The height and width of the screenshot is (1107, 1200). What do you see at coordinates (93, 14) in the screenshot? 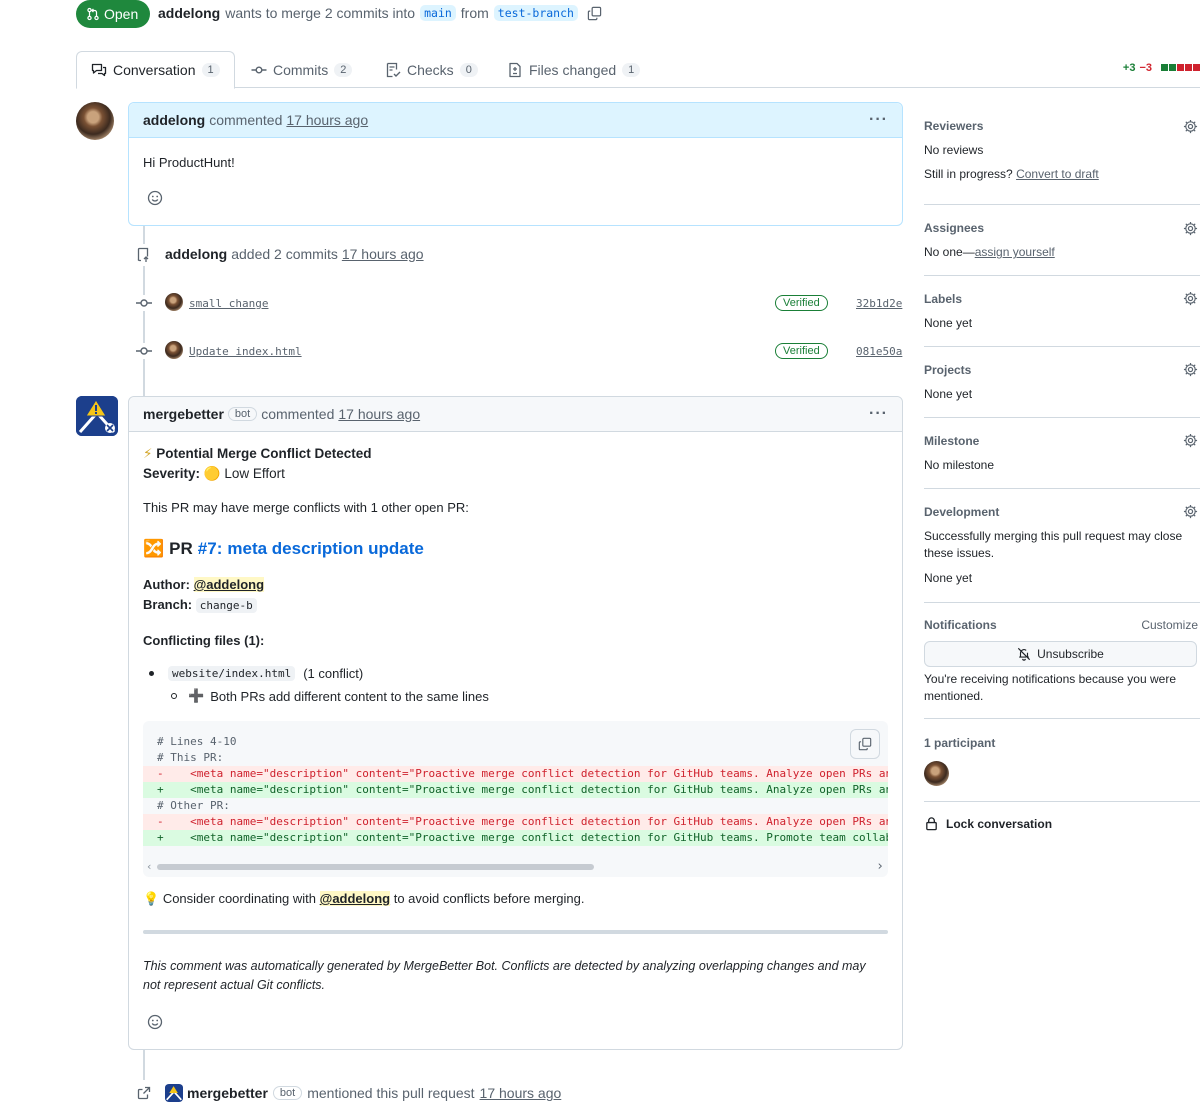
I see `git-pull-request-icon` at bounding box center [93, 14].